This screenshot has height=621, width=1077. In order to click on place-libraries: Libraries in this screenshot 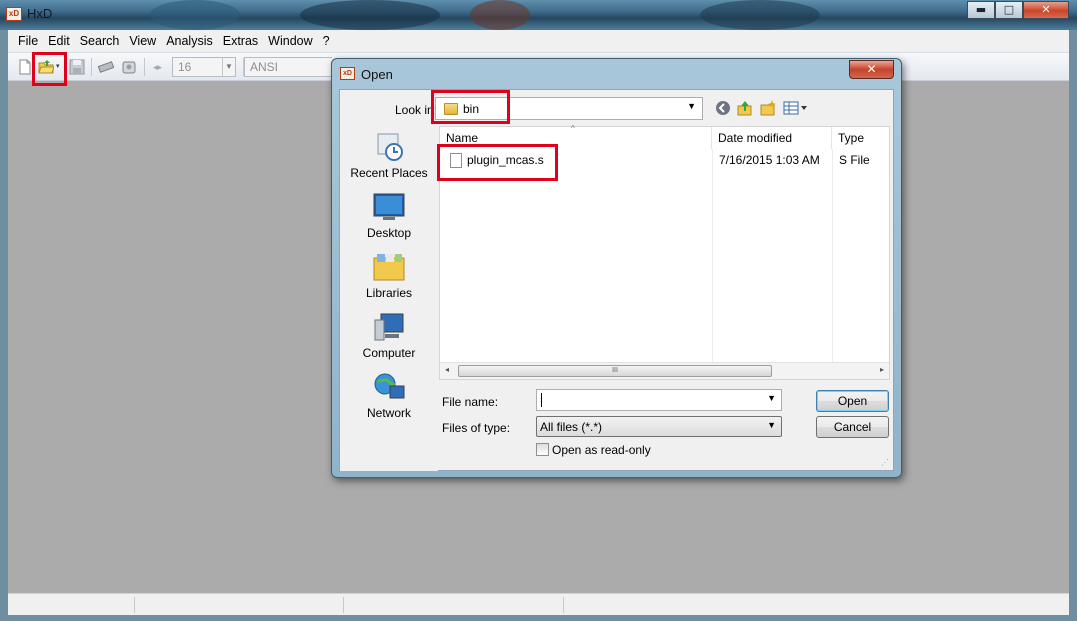, I will do `click(389, 280)`.